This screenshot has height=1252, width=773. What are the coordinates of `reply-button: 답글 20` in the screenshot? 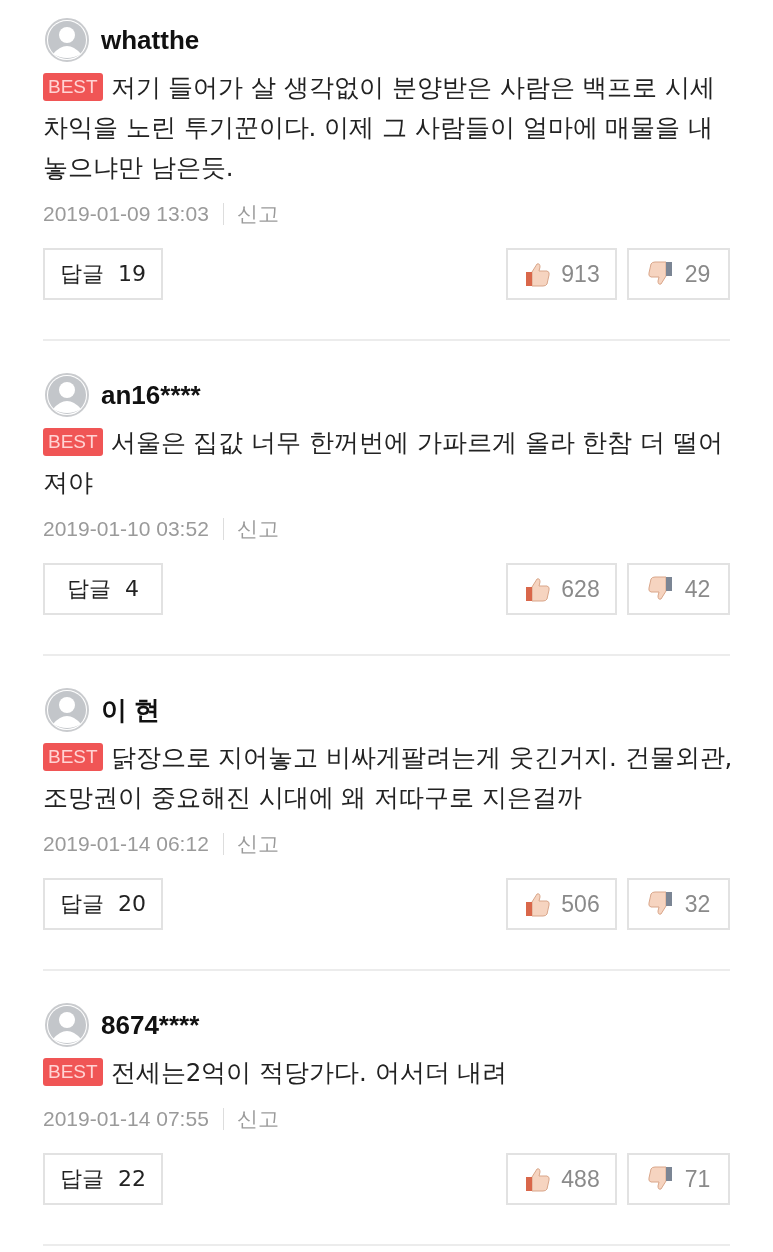 It's located at (103, 904).